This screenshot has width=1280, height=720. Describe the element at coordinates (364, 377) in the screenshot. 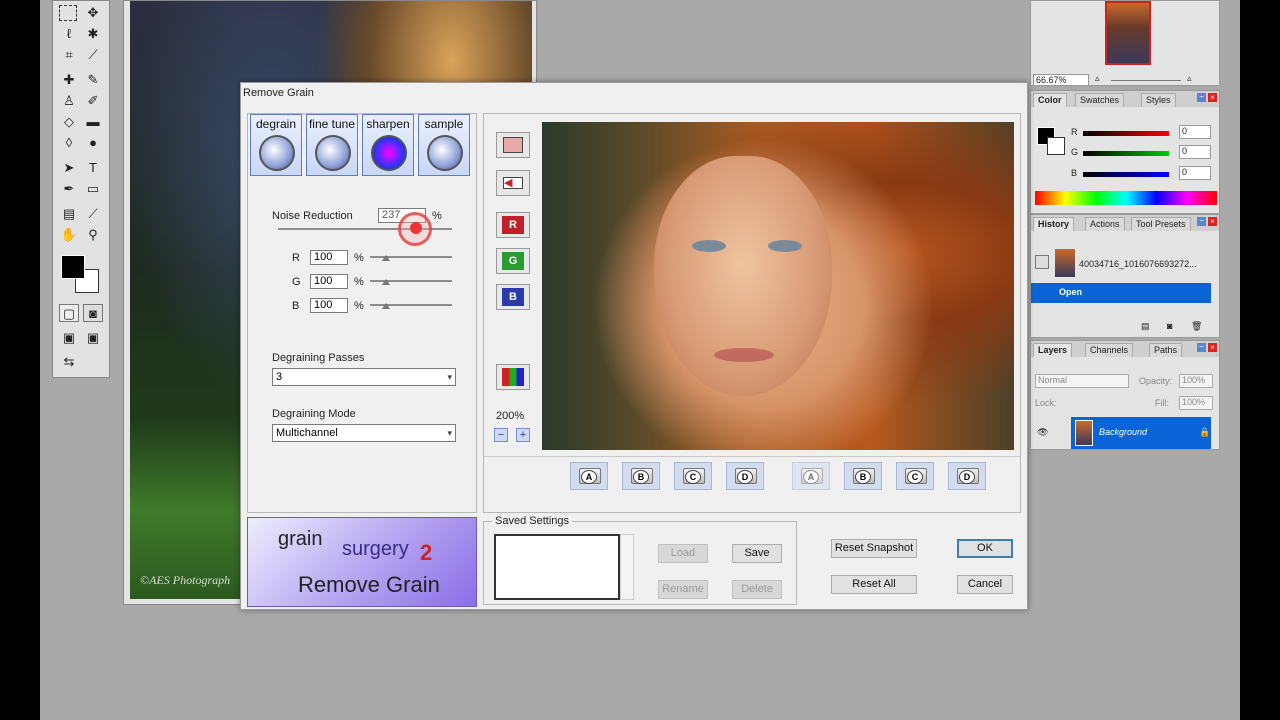

I see `degraining-passes-select: 3 ▾` at that location.